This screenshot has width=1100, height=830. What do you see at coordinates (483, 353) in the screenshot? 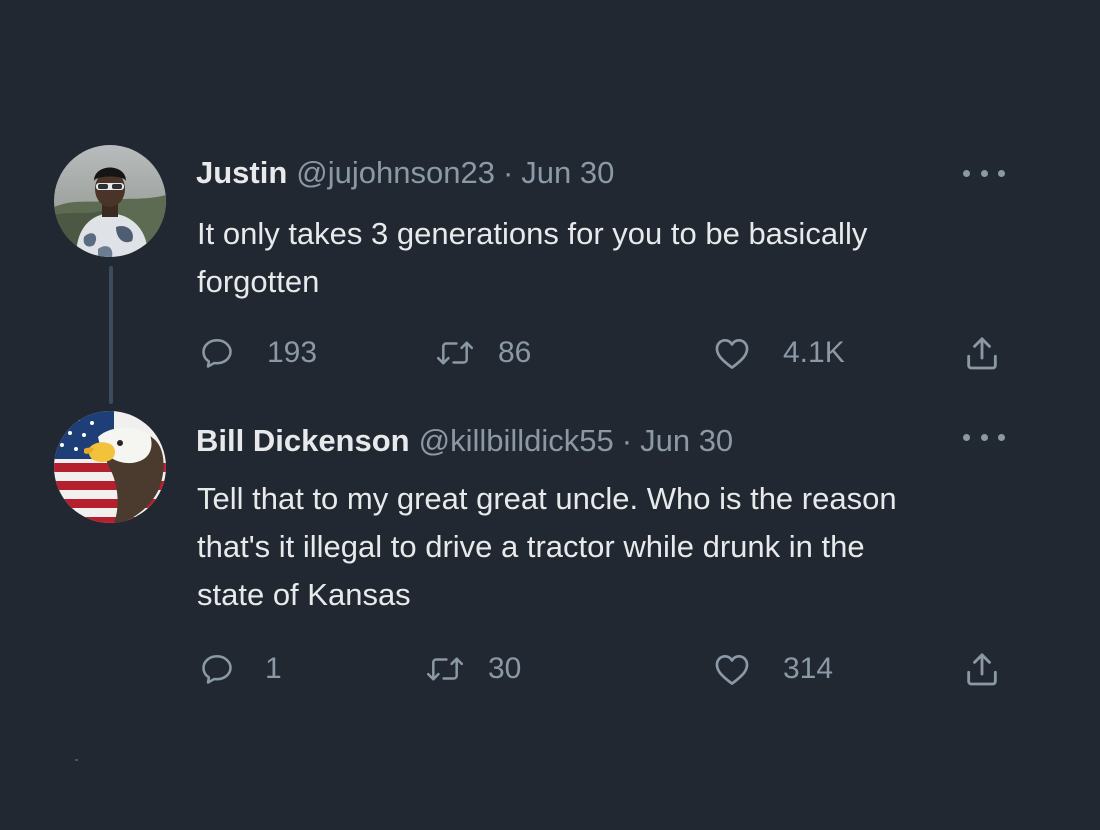
I see `retweet-button: 86` at bounding box center [483, 353].